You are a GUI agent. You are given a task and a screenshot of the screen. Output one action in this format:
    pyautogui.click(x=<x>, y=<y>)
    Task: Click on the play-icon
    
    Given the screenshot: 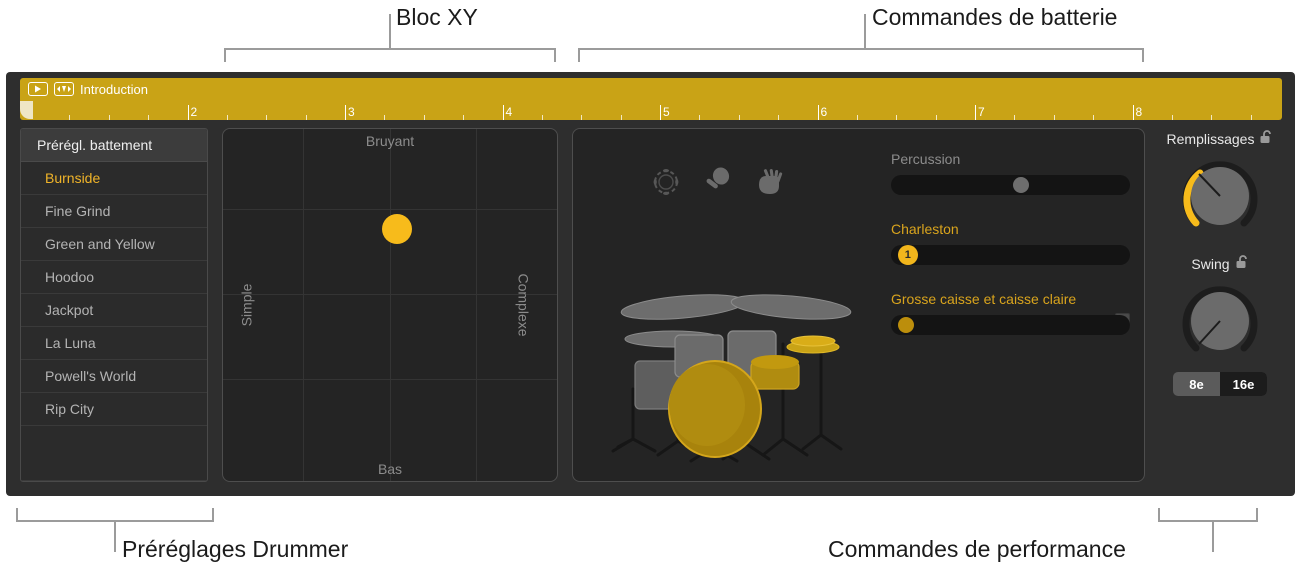 What is the action you would take?
    pyautogui.click(x=38, y=89)
    